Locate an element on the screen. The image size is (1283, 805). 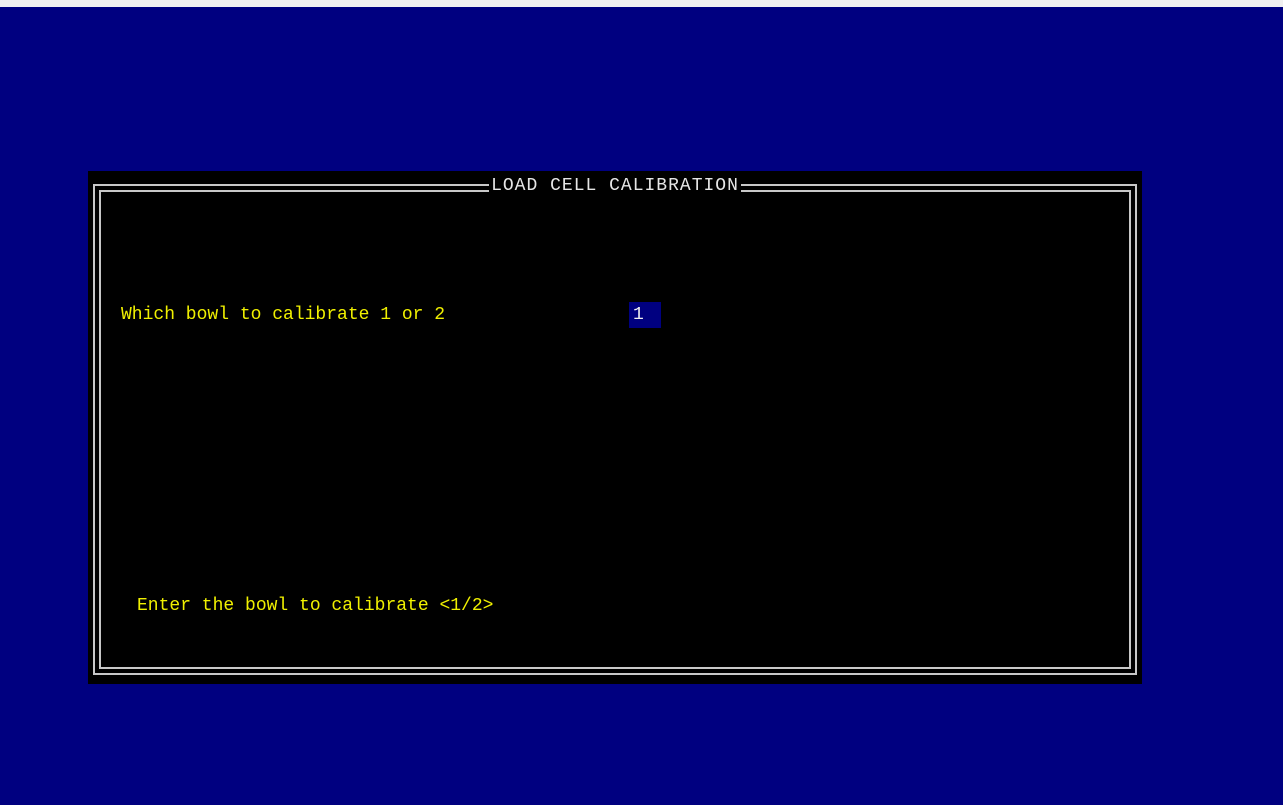
dialog-title-text: LOAD CELL CALIBRATION is located at coordinates (615, 186).